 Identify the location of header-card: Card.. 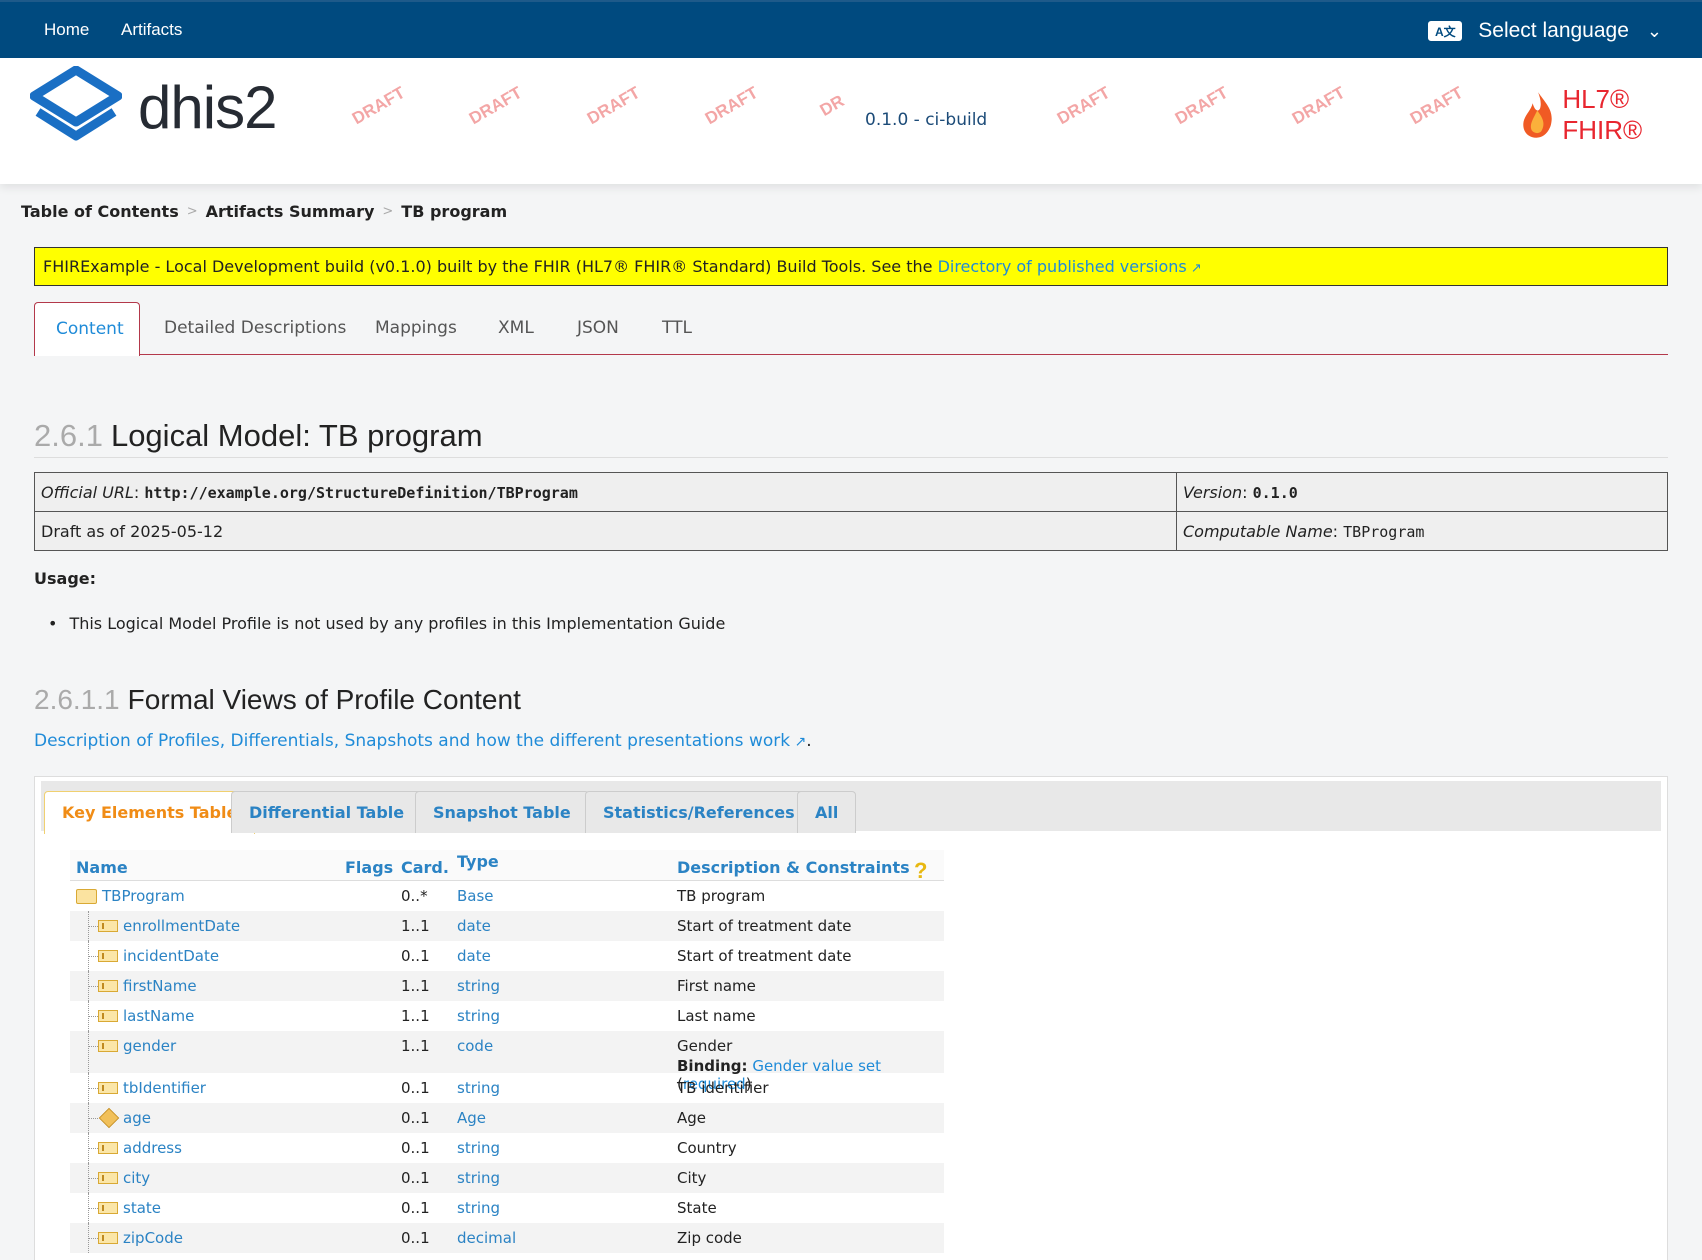
(425, 867).